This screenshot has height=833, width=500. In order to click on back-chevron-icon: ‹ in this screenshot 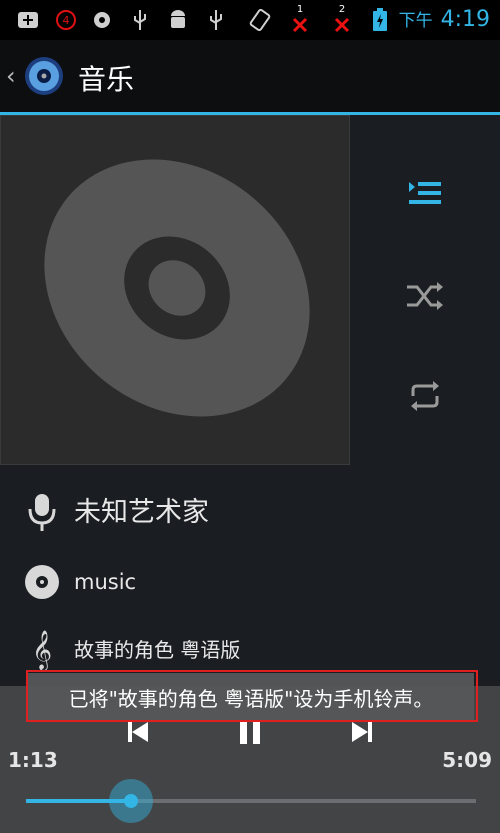, I will do `click(11, 76)`.